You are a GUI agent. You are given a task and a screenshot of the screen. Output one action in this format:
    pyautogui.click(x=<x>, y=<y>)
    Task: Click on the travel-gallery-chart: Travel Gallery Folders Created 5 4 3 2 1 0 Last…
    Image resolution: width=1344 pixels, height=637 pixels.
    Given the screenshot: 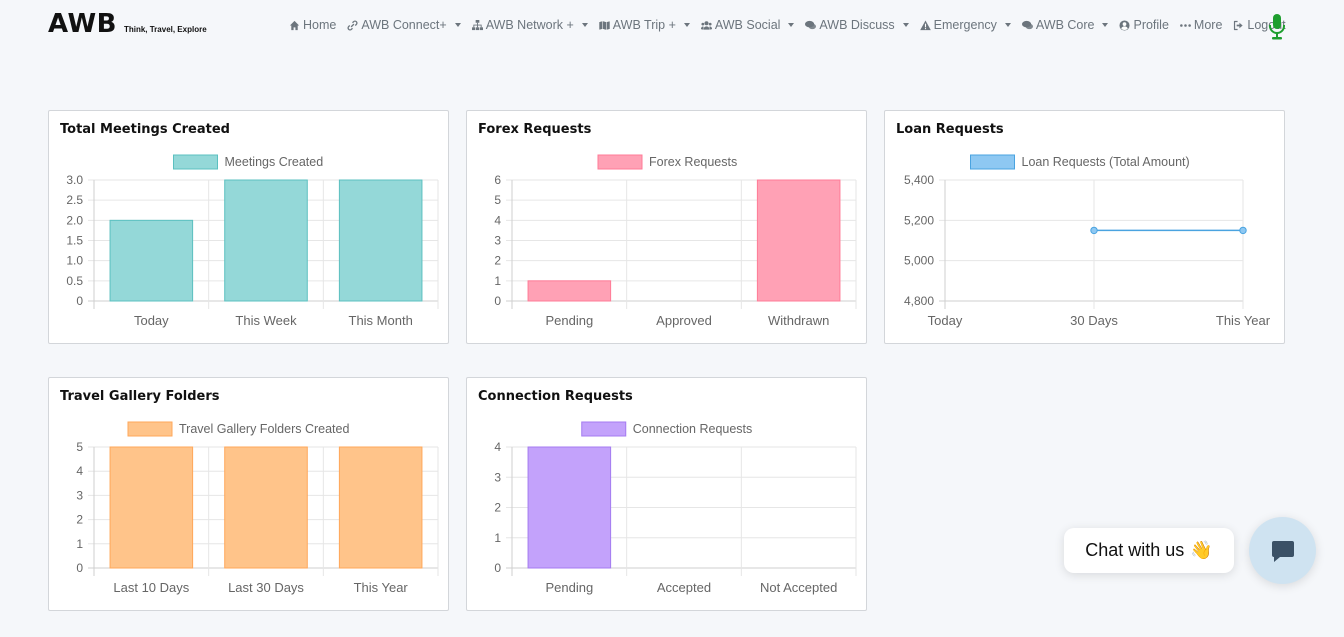 What is the action you would take?
    pyautogui.click(x=257, y=508)
    